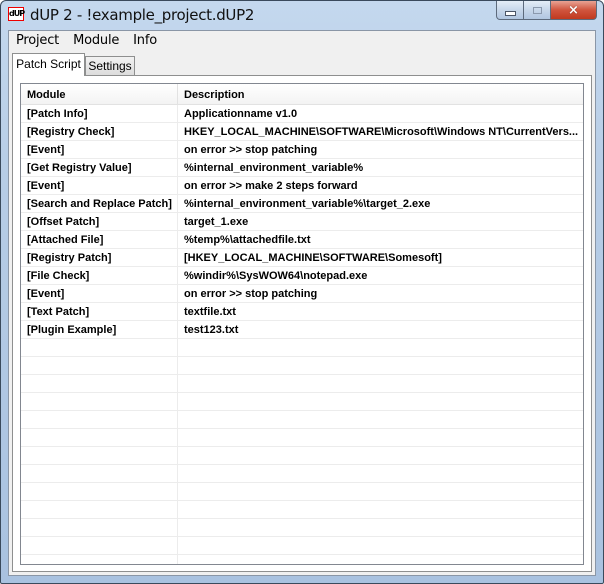 The image size is (604, 584). I want to click on module-cell: [File Check], so click(99, 275).